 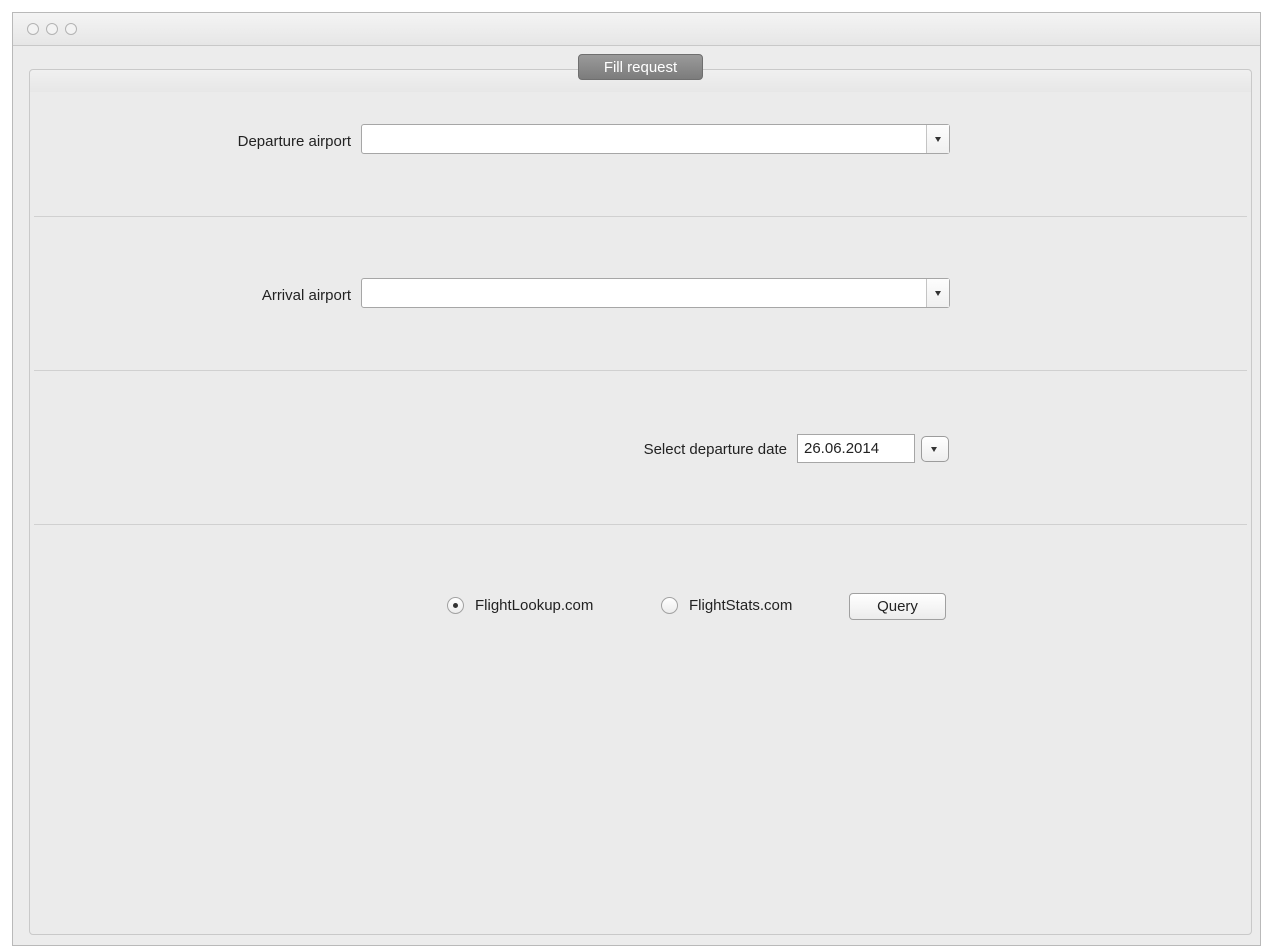 What do you see at coordinates (294, 141) in the screenshot?
I see `departure-airport-label: Departure airport` at bounding box center [294, 141].